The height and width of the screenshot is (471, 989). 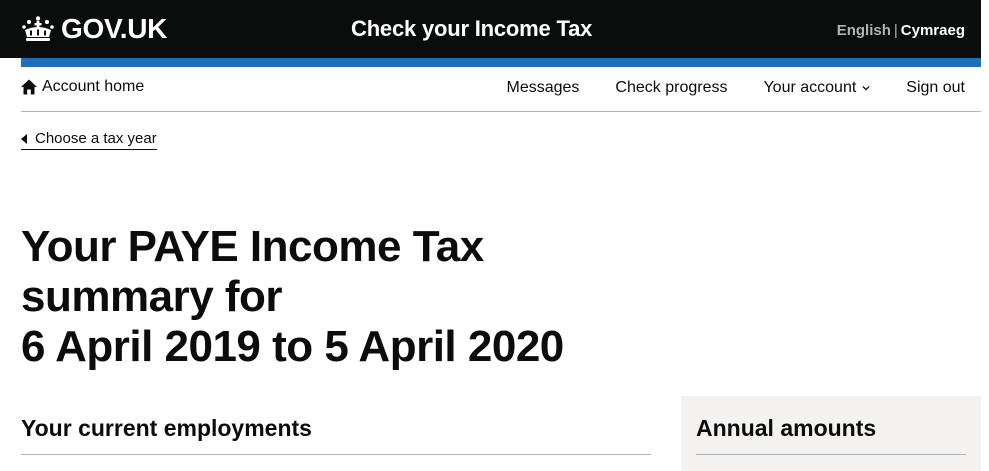 I want to click on account-home-link: Account home, so click(x=82, y=87).